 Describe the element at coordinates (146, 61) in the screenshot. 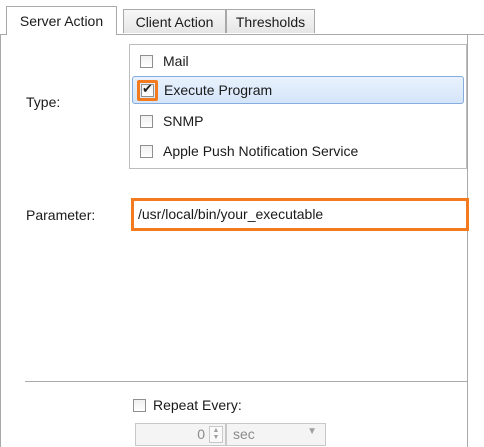

I see `mail-checkbox` at that location.